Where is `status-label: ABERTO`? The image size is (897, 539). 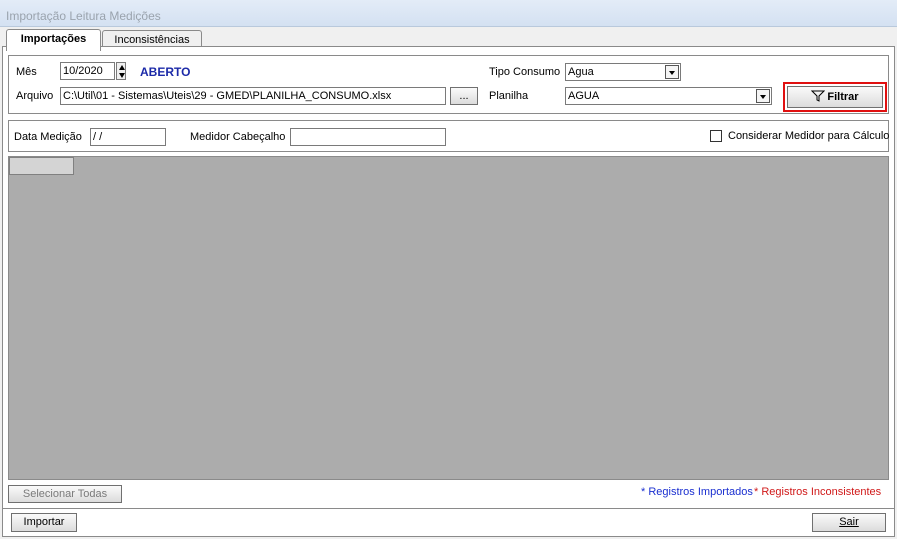 status-label: ABERTO is located at coordinates (165, 72).